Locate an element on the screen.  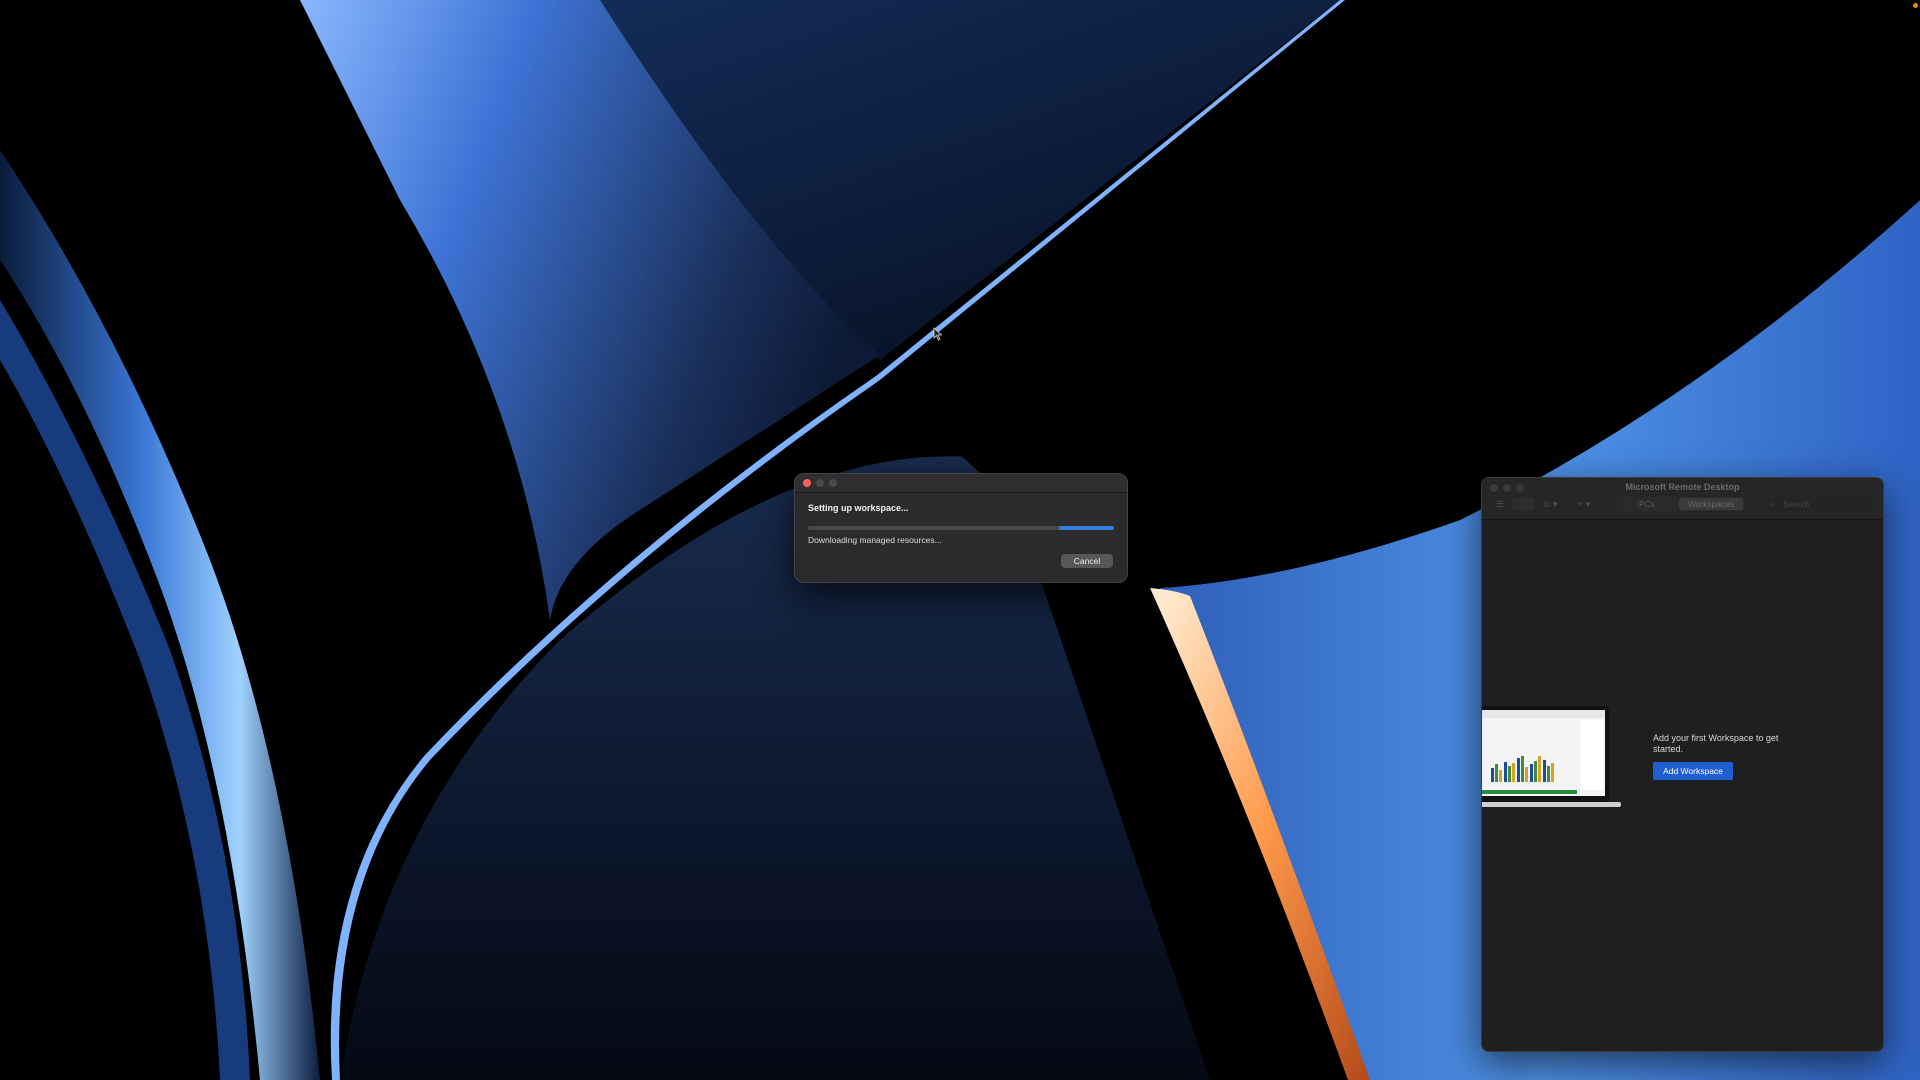
window-title: Microsoft Remote Desktop is located at coordinates (1682, 487).